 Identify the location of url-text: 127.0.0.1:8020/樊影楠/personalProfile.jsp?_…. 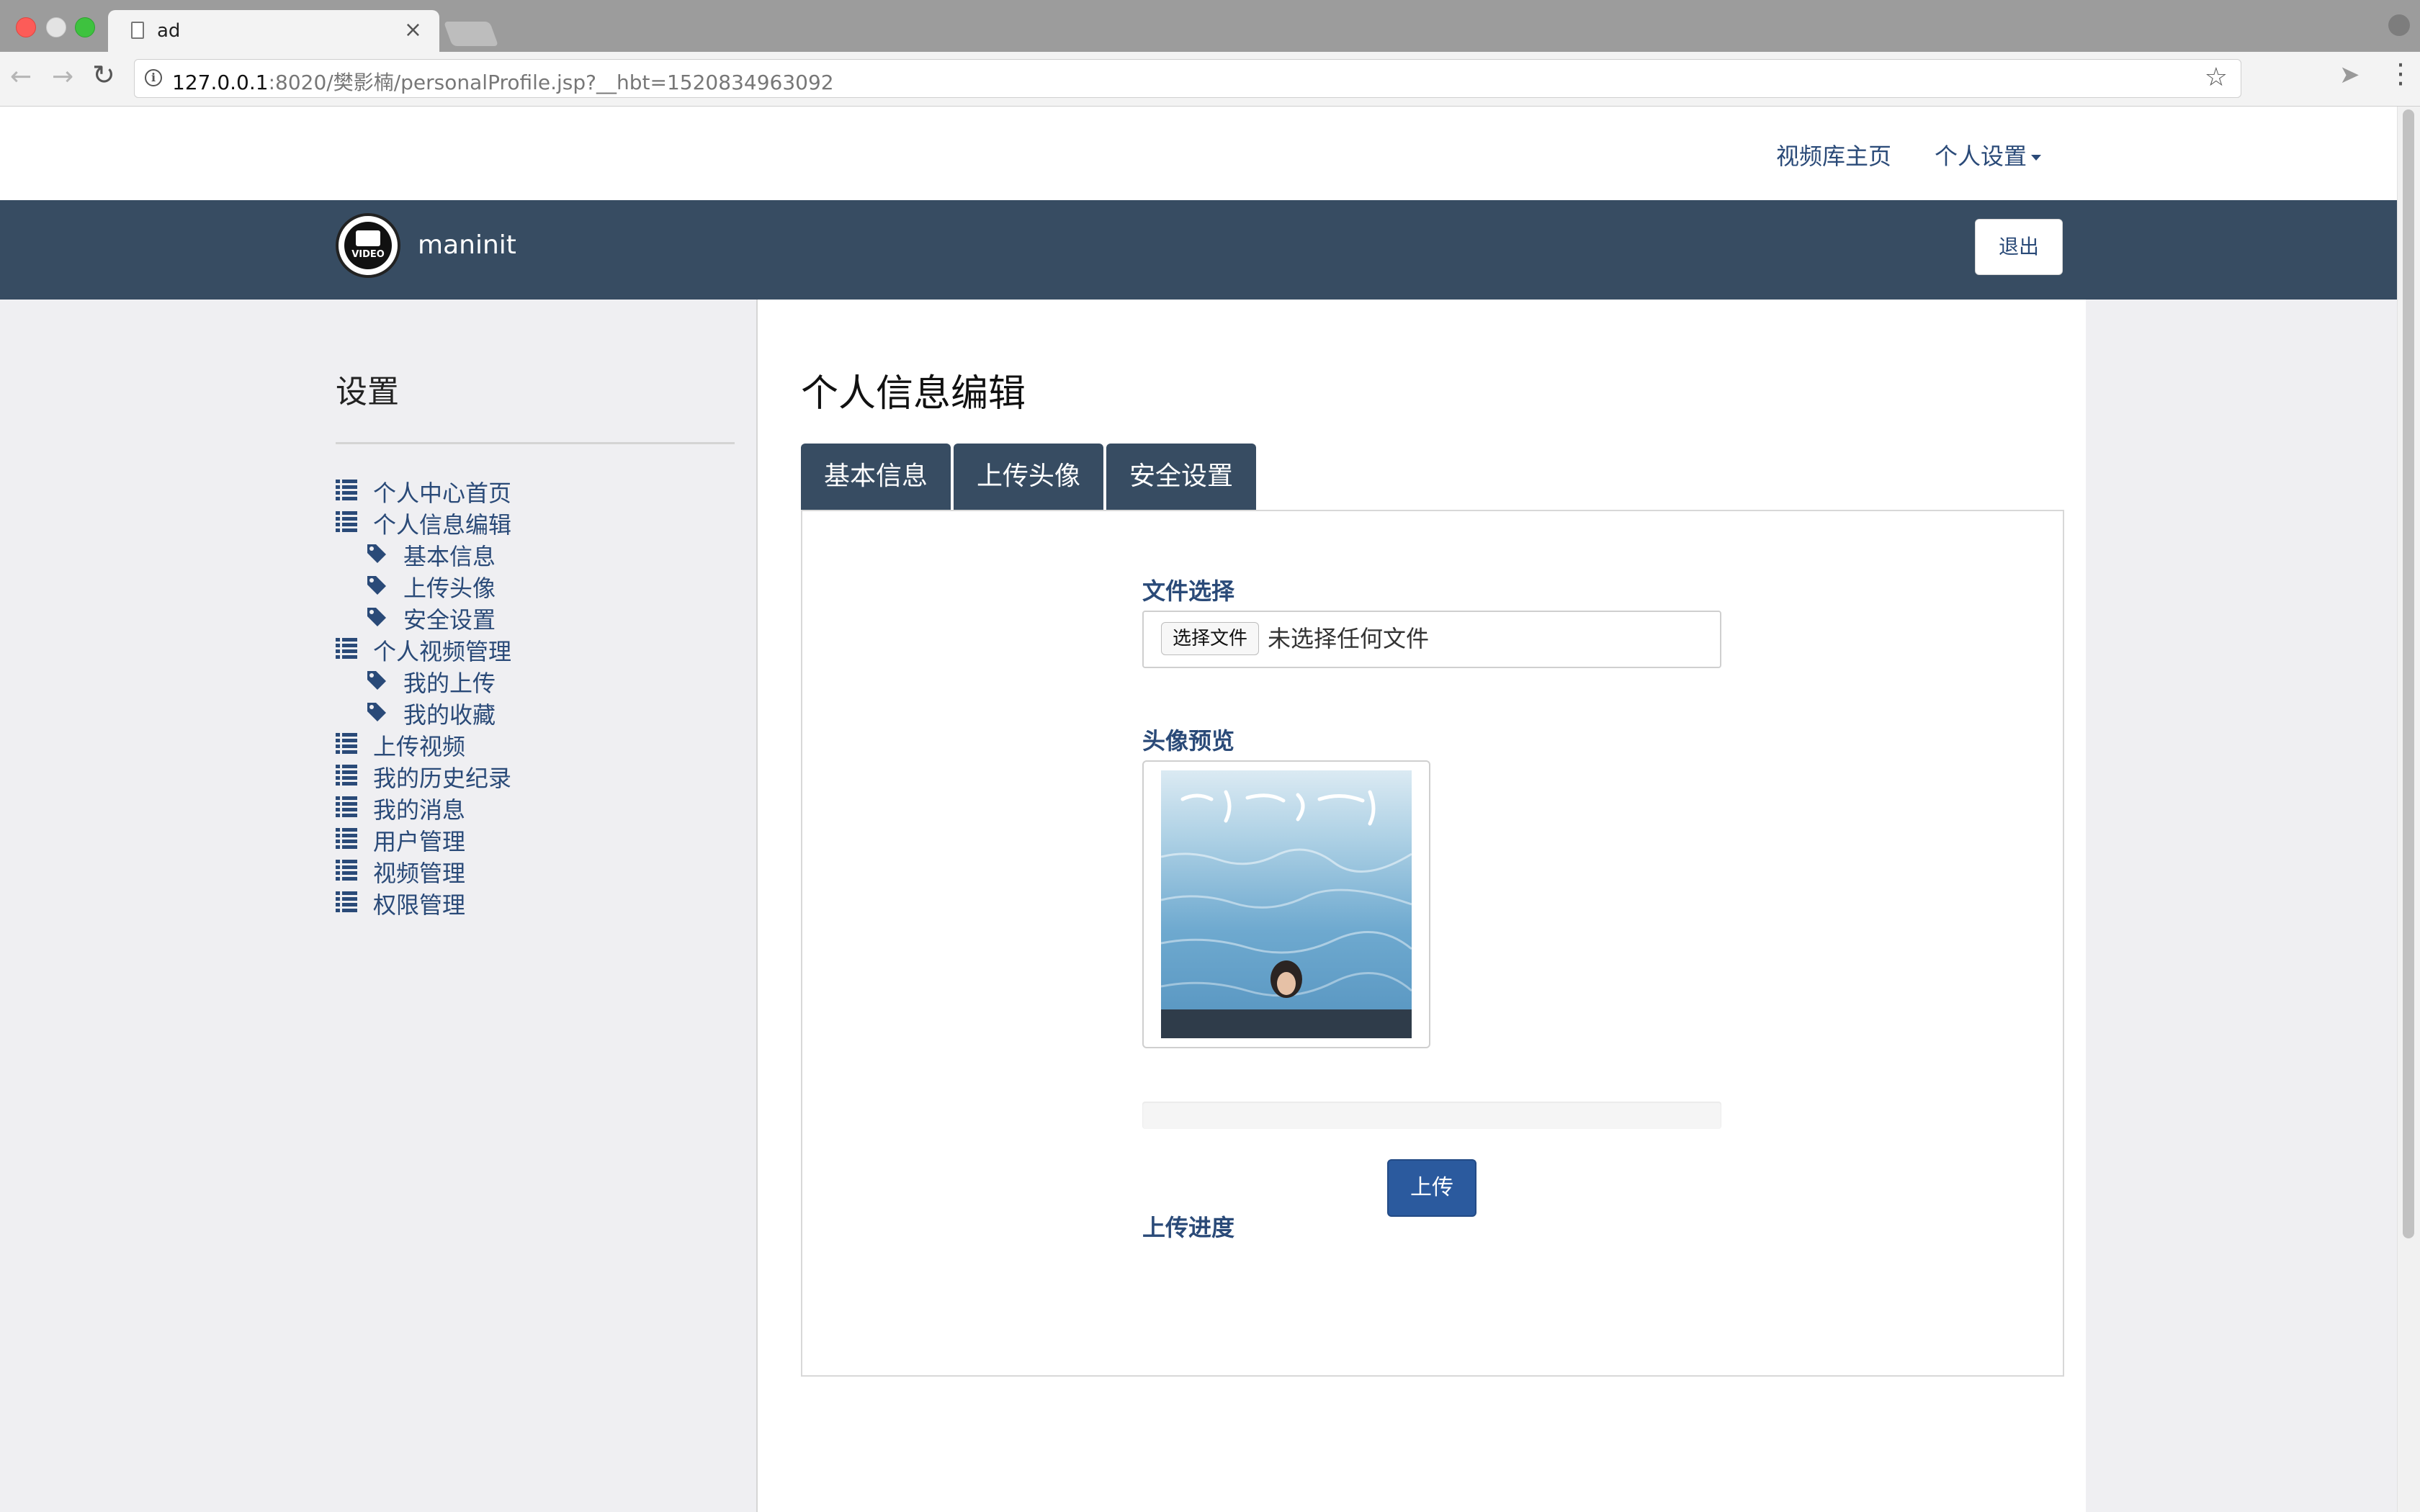
(503, 81).